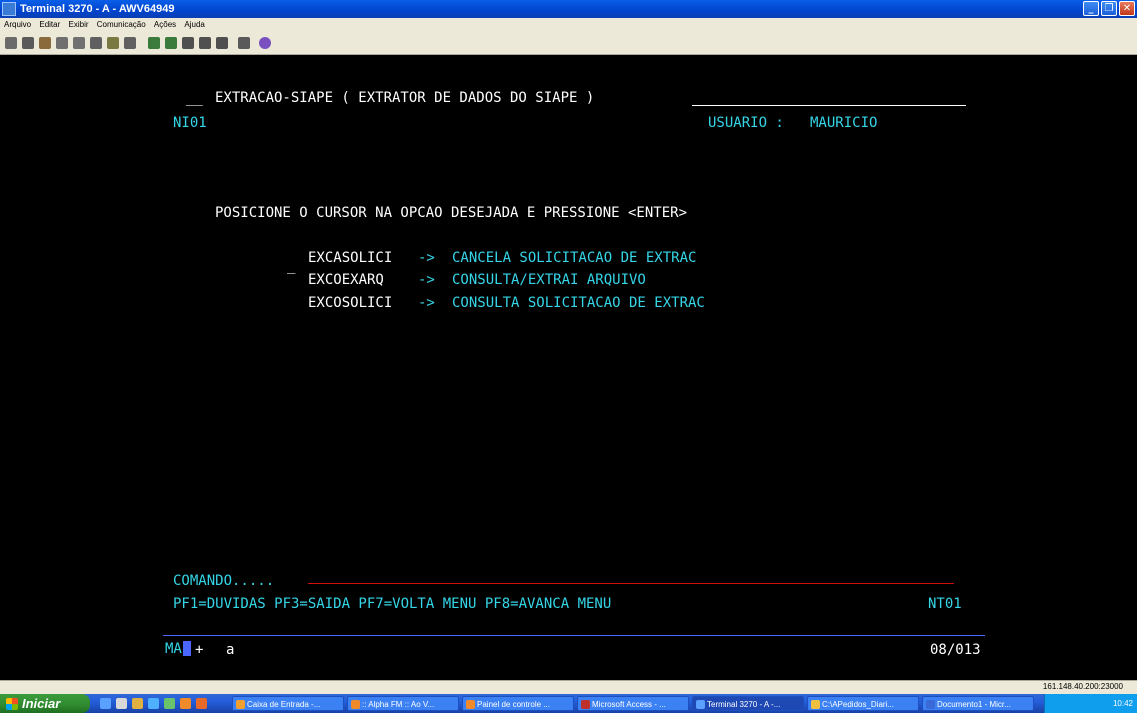 This screenshot has width=1137, height=713. I want to click on option-cursor: _, so click(291, 266).